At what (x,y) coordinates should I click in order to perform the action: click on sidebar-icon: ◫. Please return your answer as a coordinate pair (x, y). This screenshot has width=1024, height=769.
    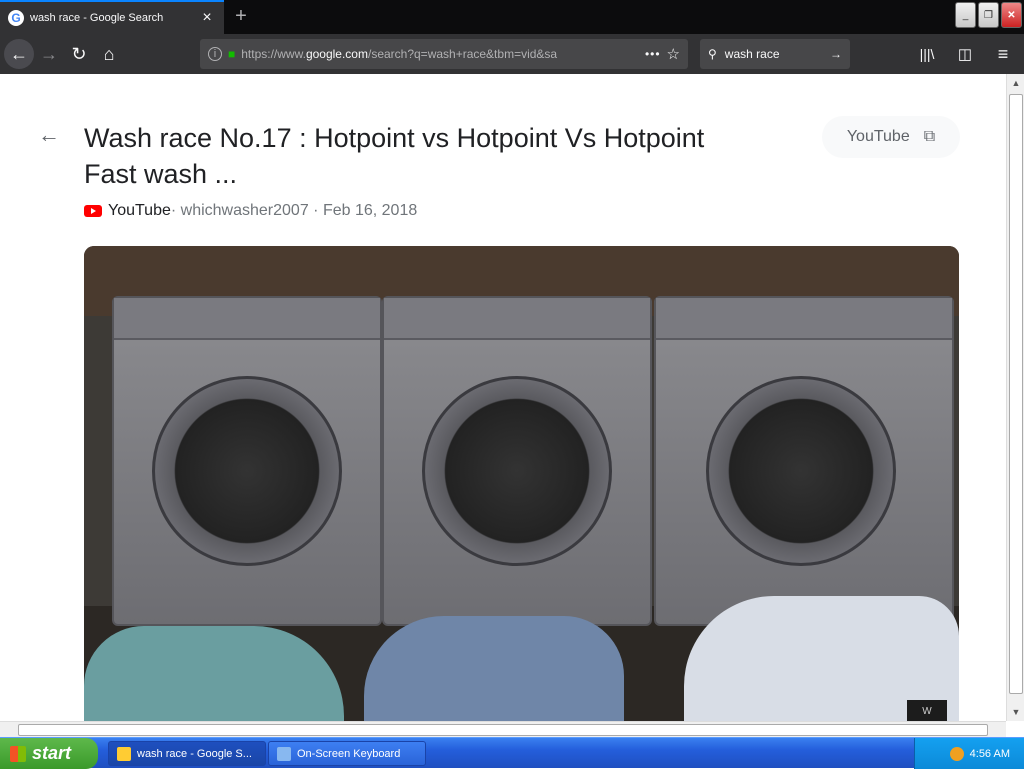
    Looking at the image, I should click on (965, 54).